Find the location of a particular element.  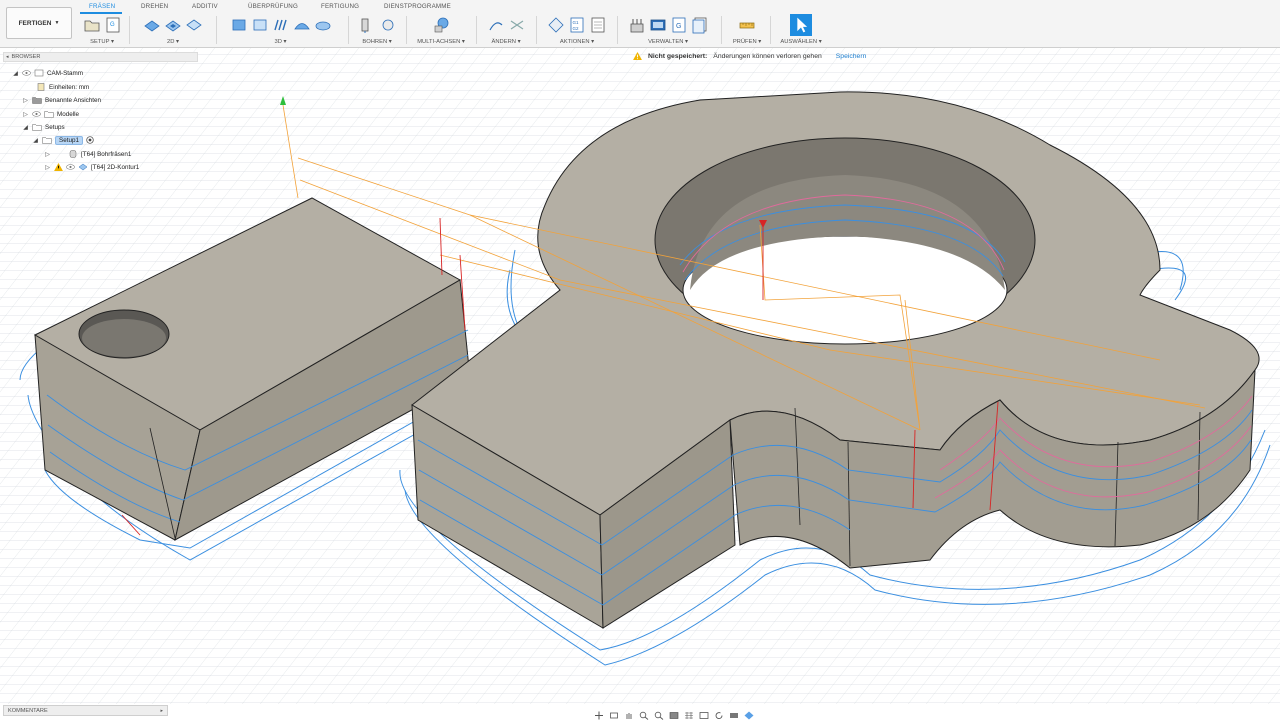

measure-icon is located at coordinates (747, 25).